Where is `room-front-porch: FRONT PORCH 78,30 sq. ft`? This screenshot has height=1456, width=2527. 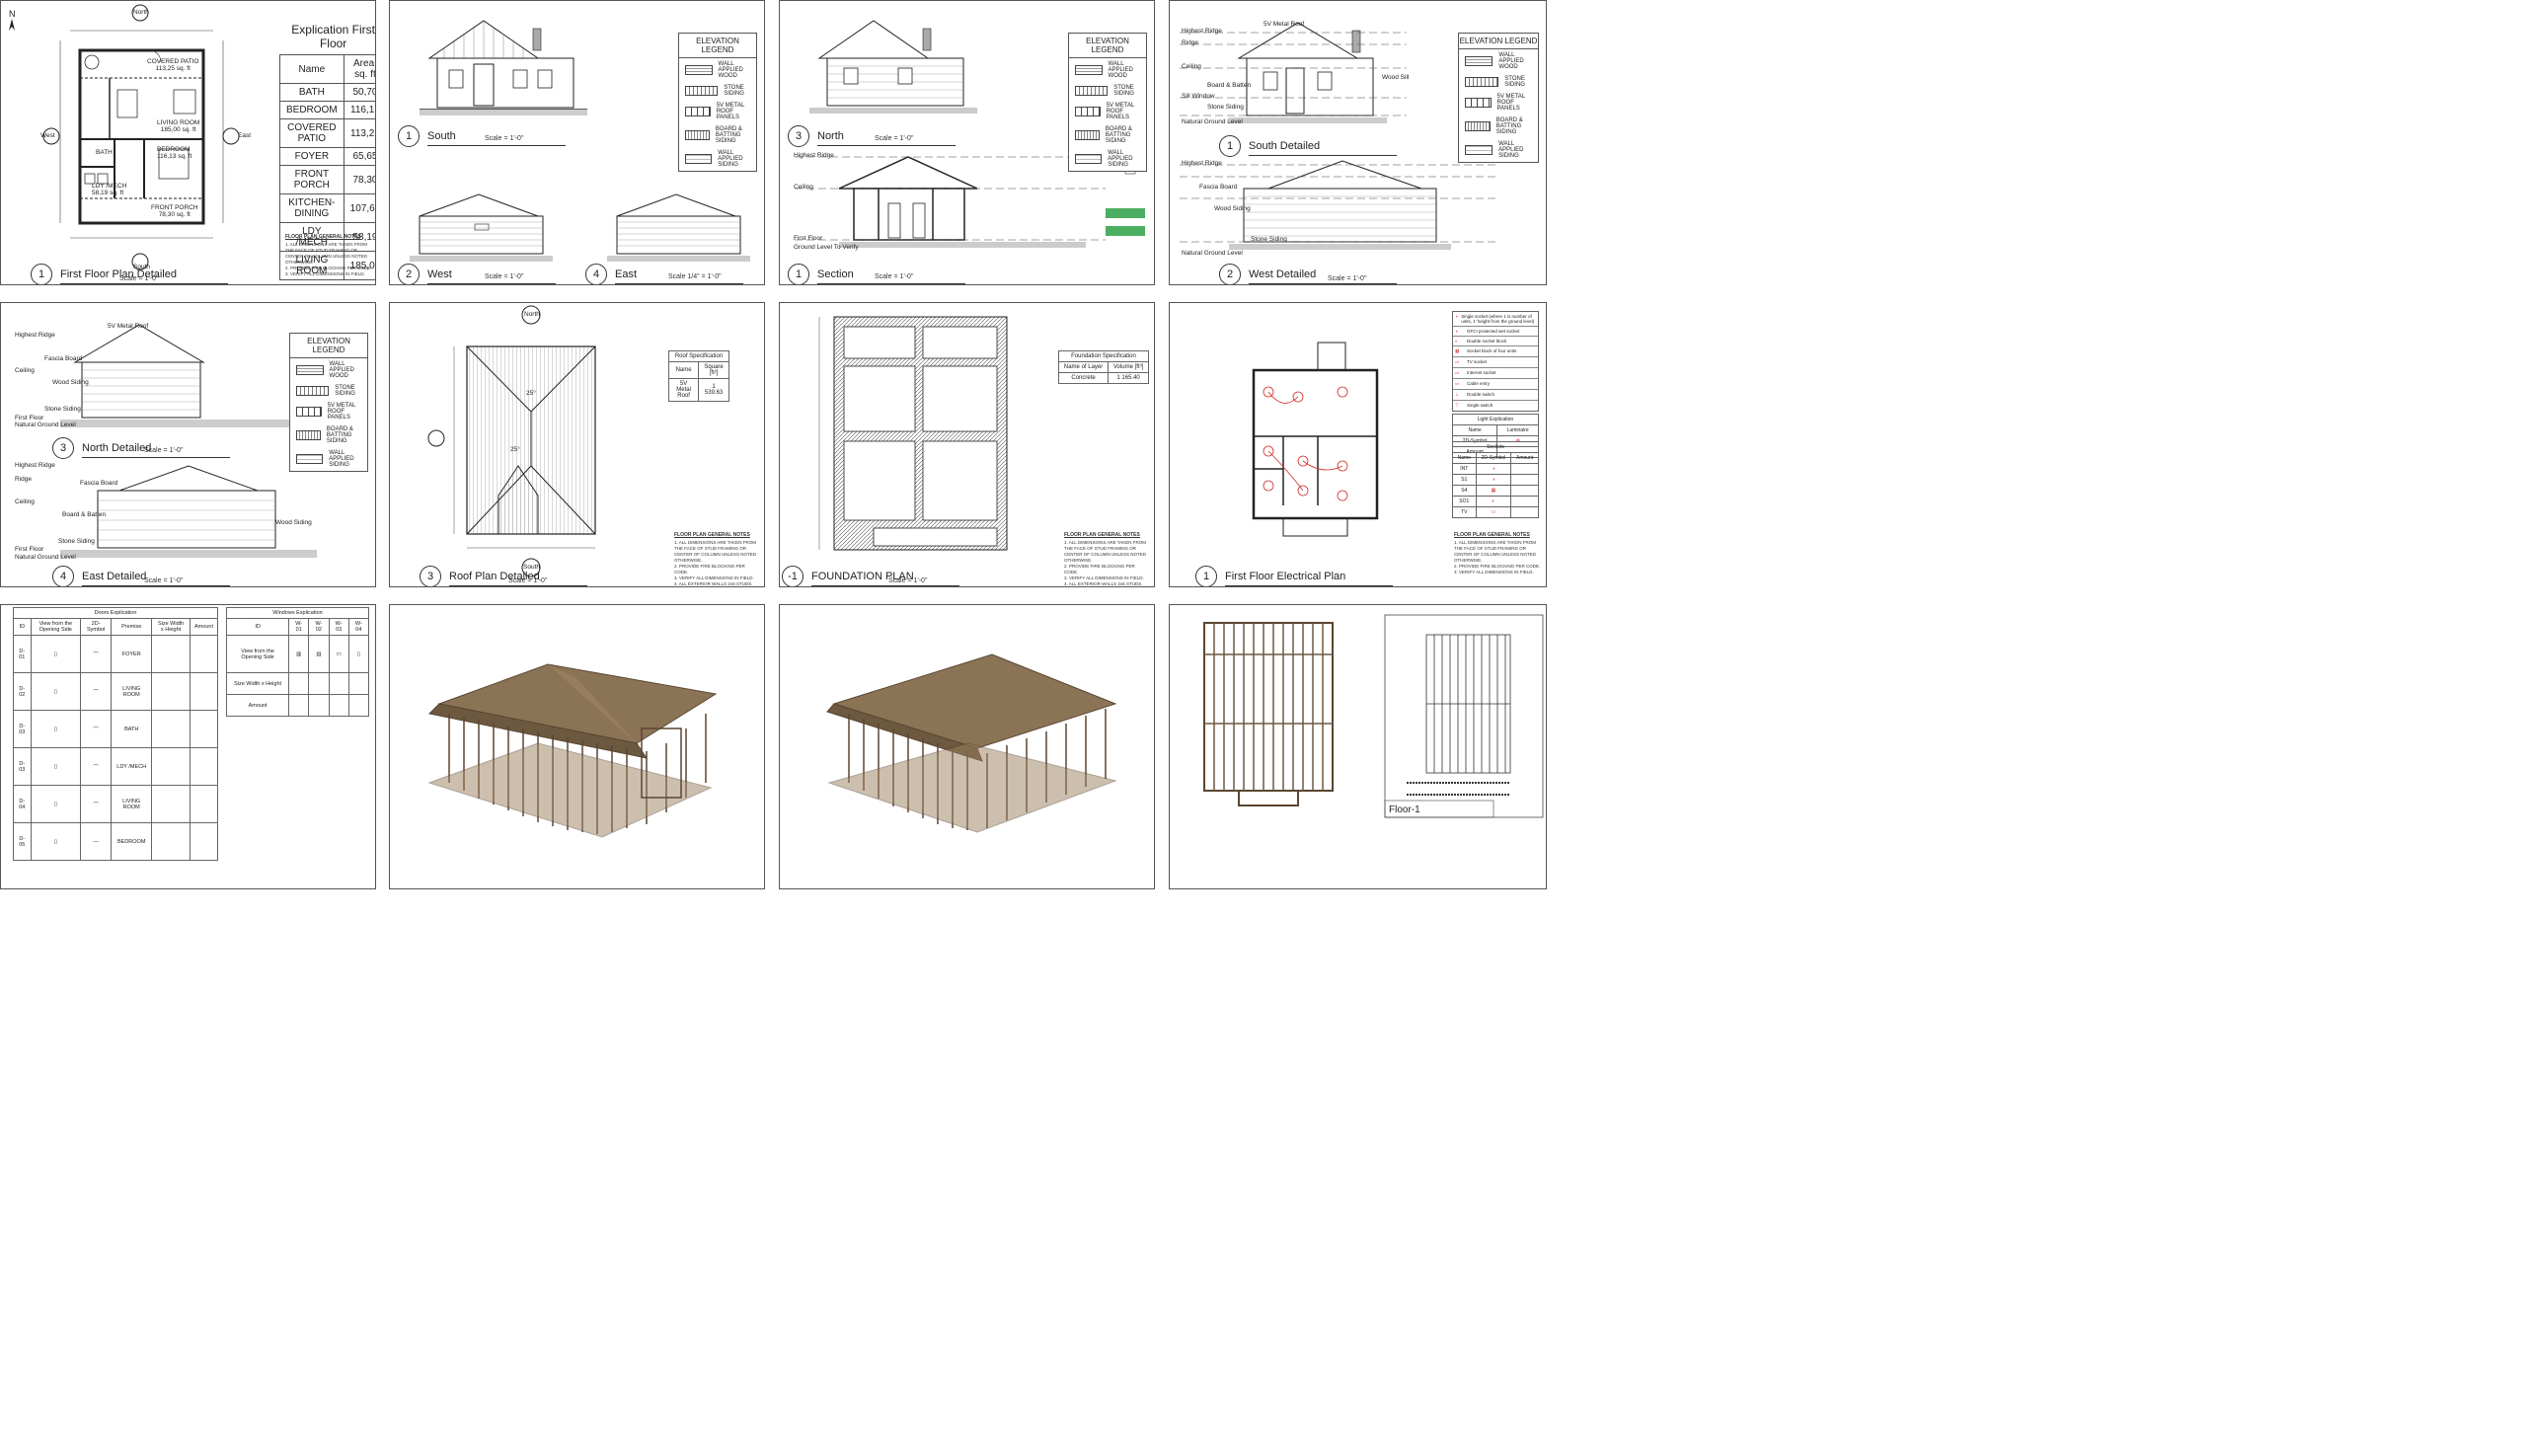
room-front-porch: FRONT PORCH 78,30 sq. ft is located at coordinates (174, 211).